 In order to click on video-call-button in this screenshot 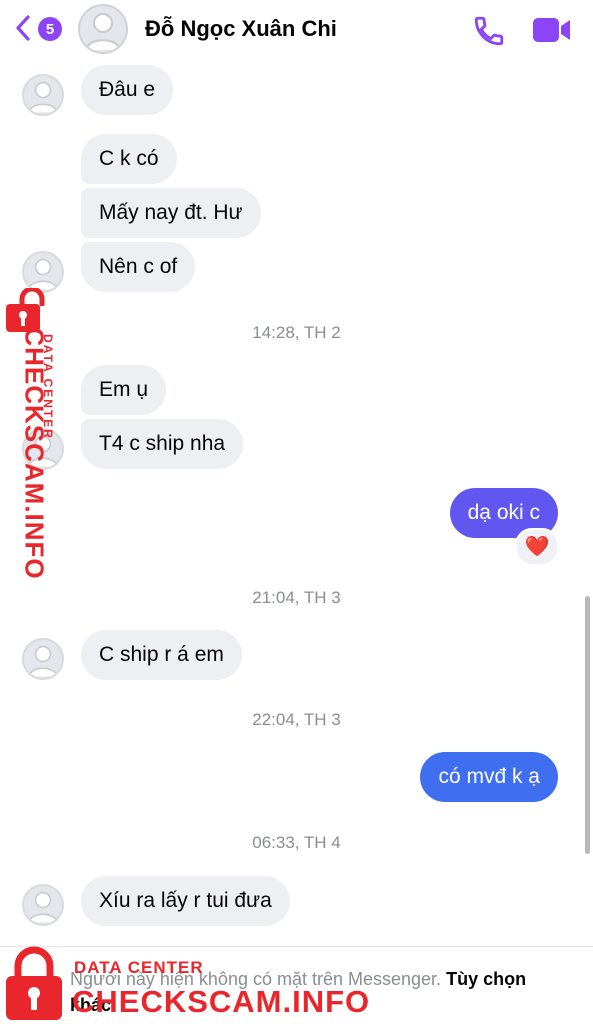, I will do `click(552, 32)`.